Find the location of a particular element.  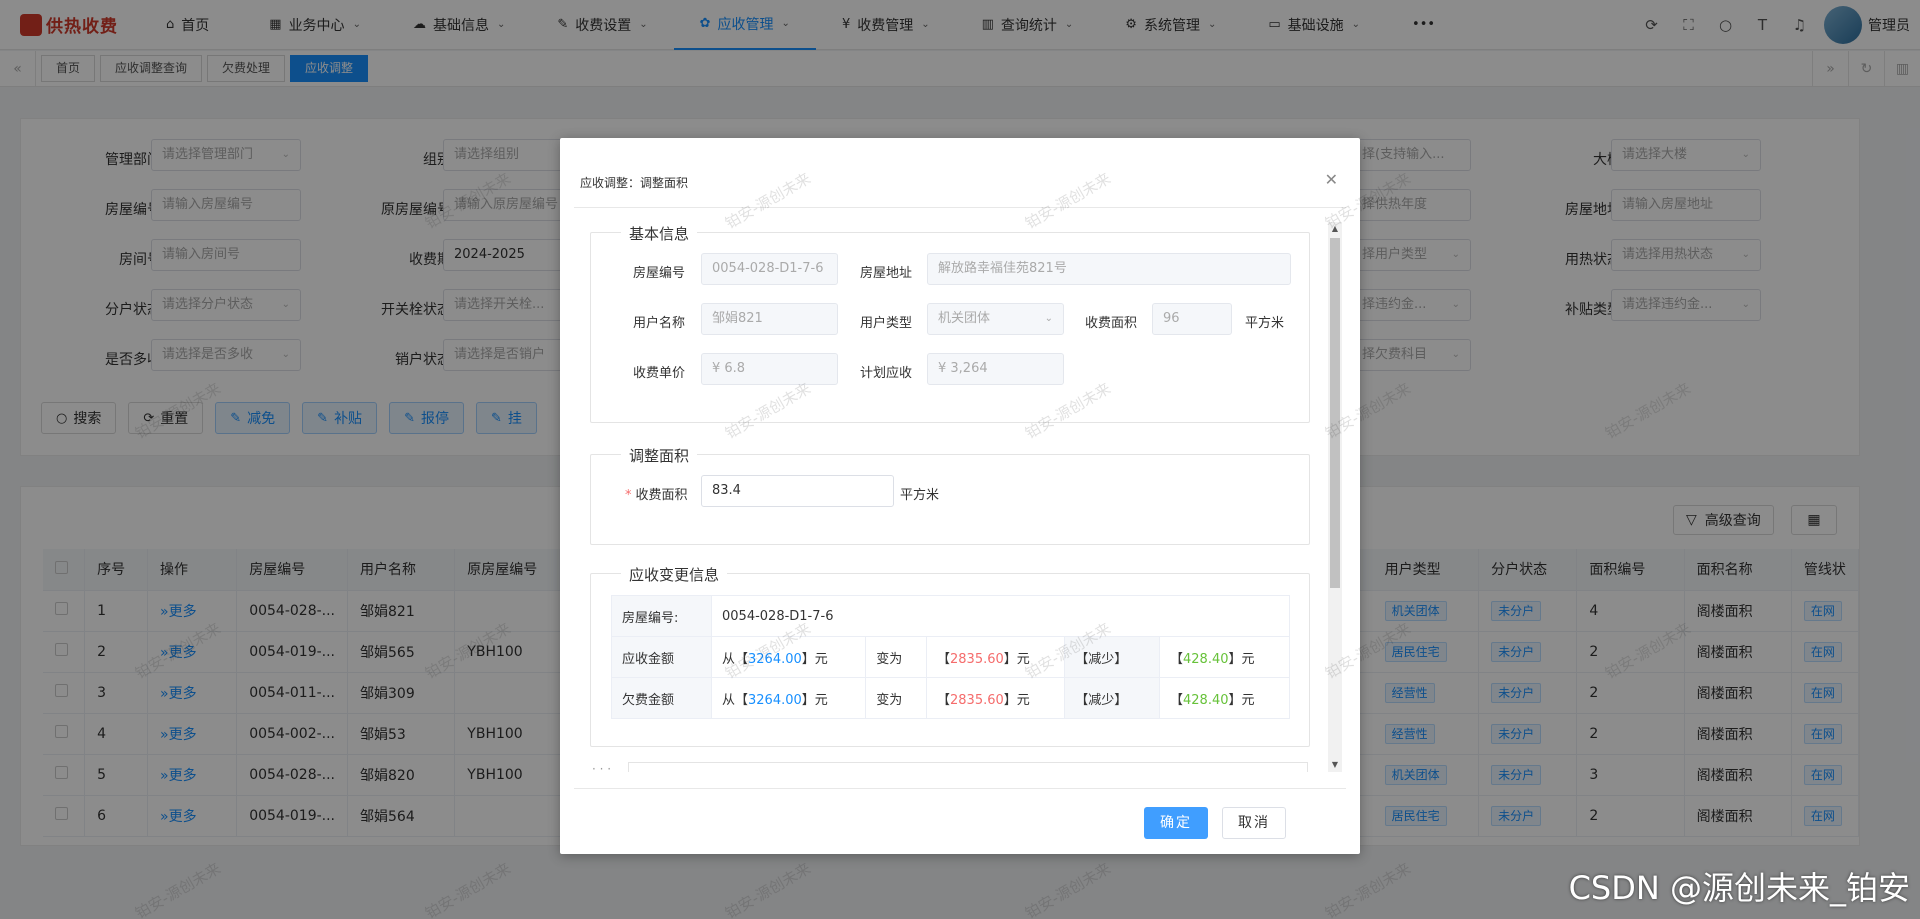

charge-area-field: 96 is located at coordinates (1192, 319).